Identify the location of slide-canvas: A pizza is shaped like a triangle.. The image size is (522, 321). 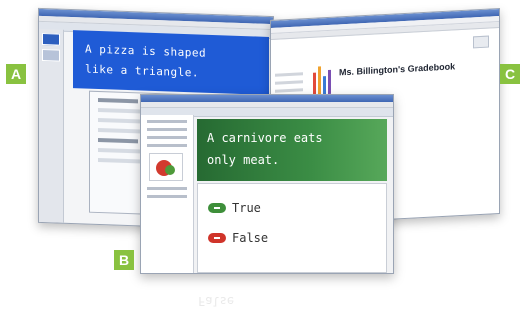
(171, 62).